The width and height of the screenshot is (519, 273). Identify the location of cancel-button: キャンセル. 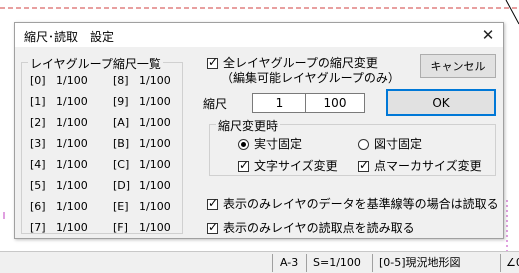
(458, 66).